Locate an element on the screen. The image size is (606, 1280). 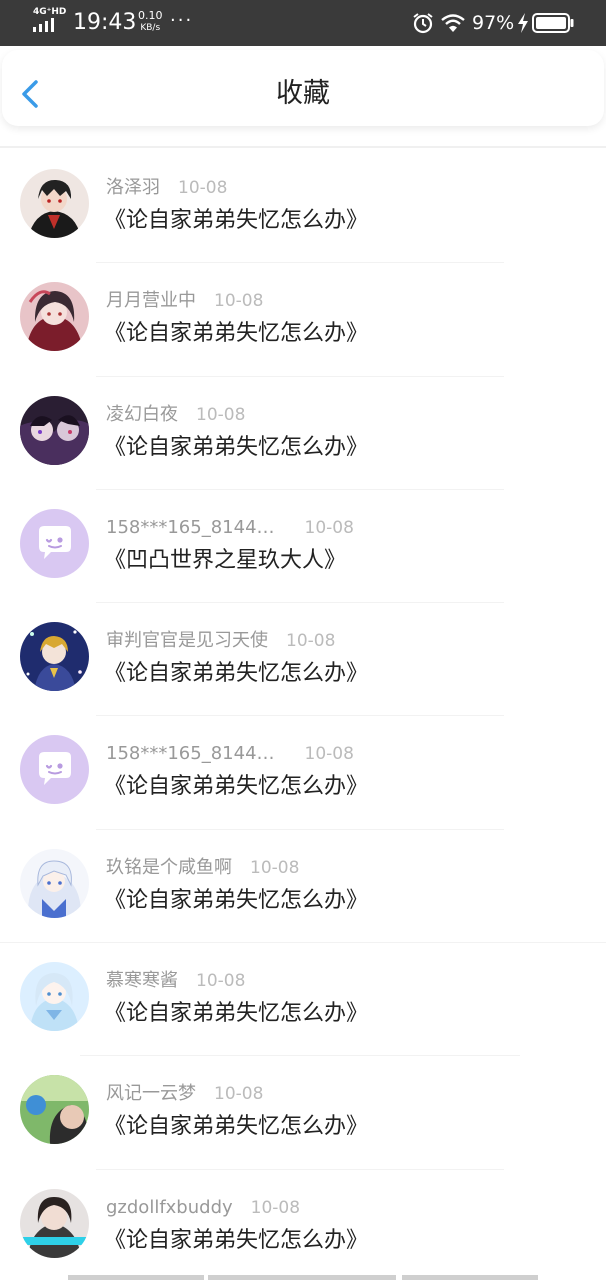
more-notifications-icon: ··· is located at coordinates (182, 20).